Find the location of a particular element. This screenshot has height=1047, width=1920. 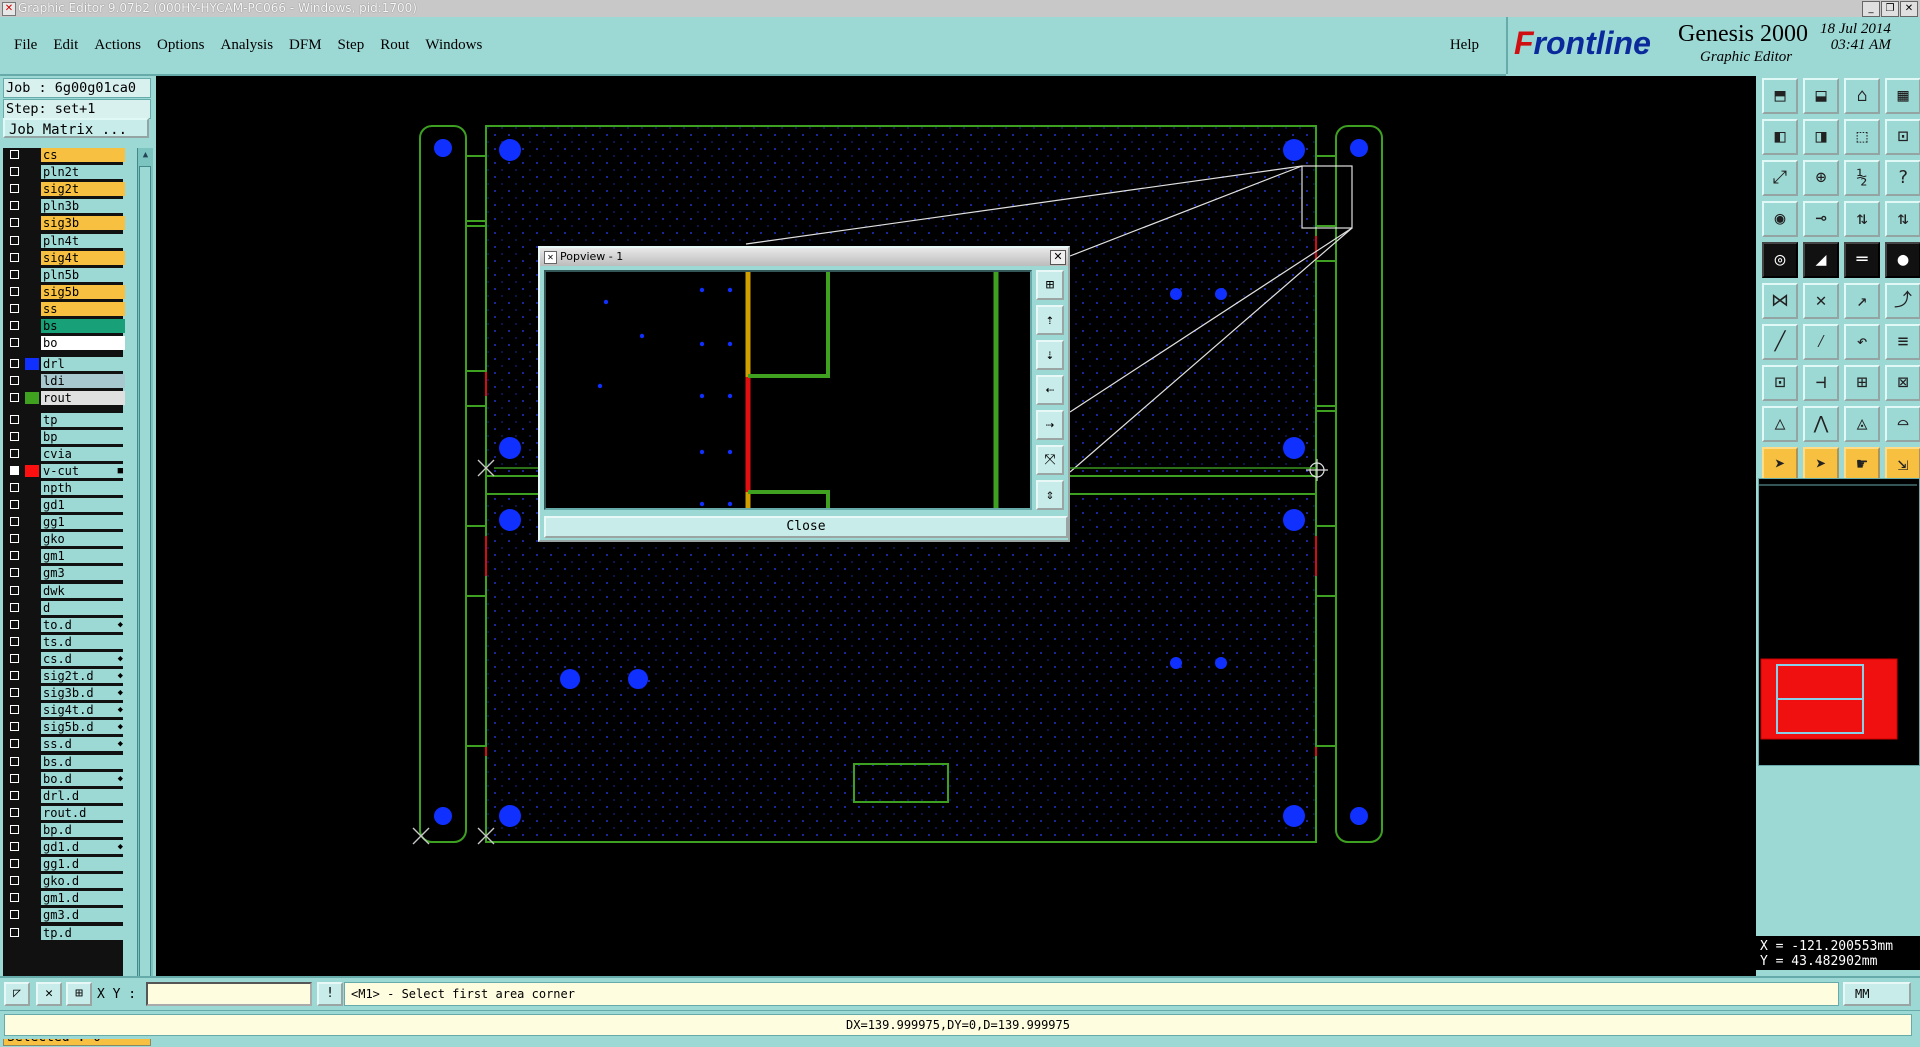

move-tool: ↗ is located at coordinates (1862, 301).